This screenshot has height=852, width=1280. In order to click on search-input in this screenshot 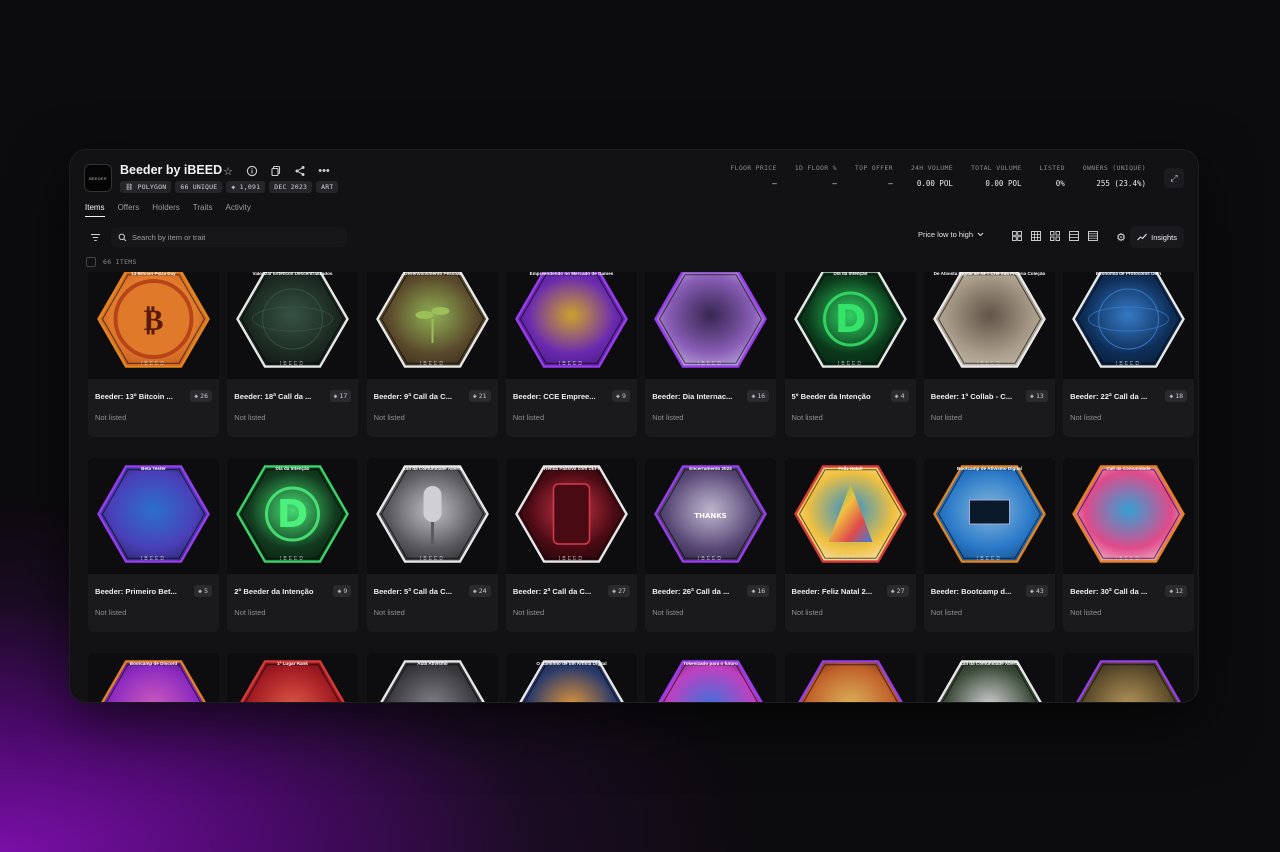, I will do `click(232, 237)`.